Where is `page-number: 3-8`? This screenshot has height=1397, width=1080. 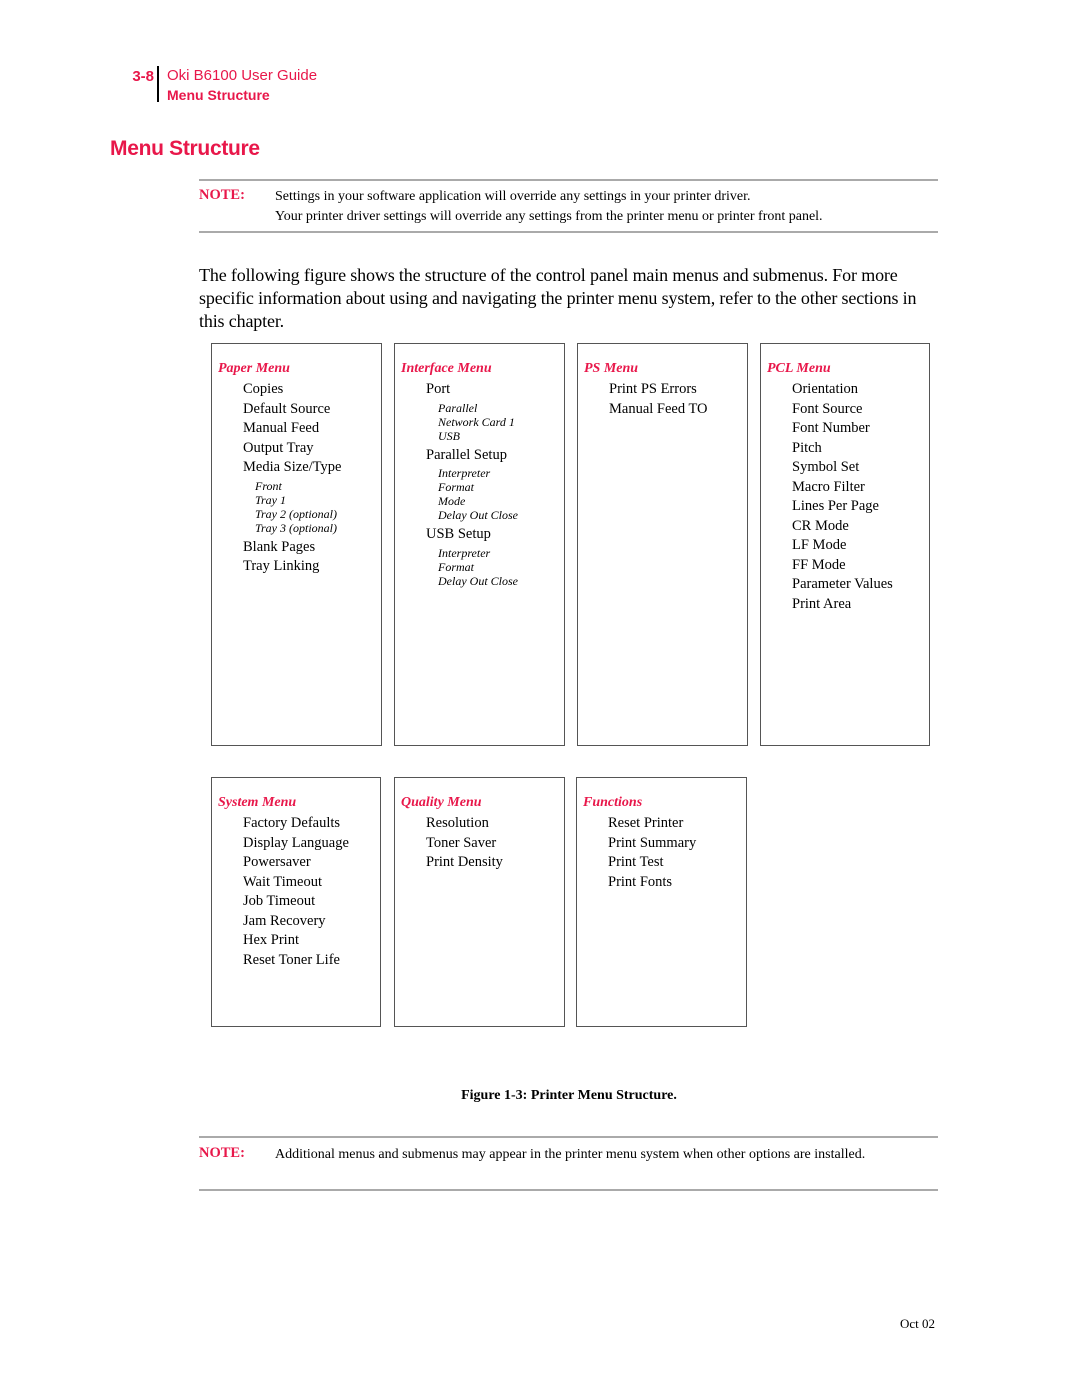
page-number: 3-8 is located at coordinates (143, 76).